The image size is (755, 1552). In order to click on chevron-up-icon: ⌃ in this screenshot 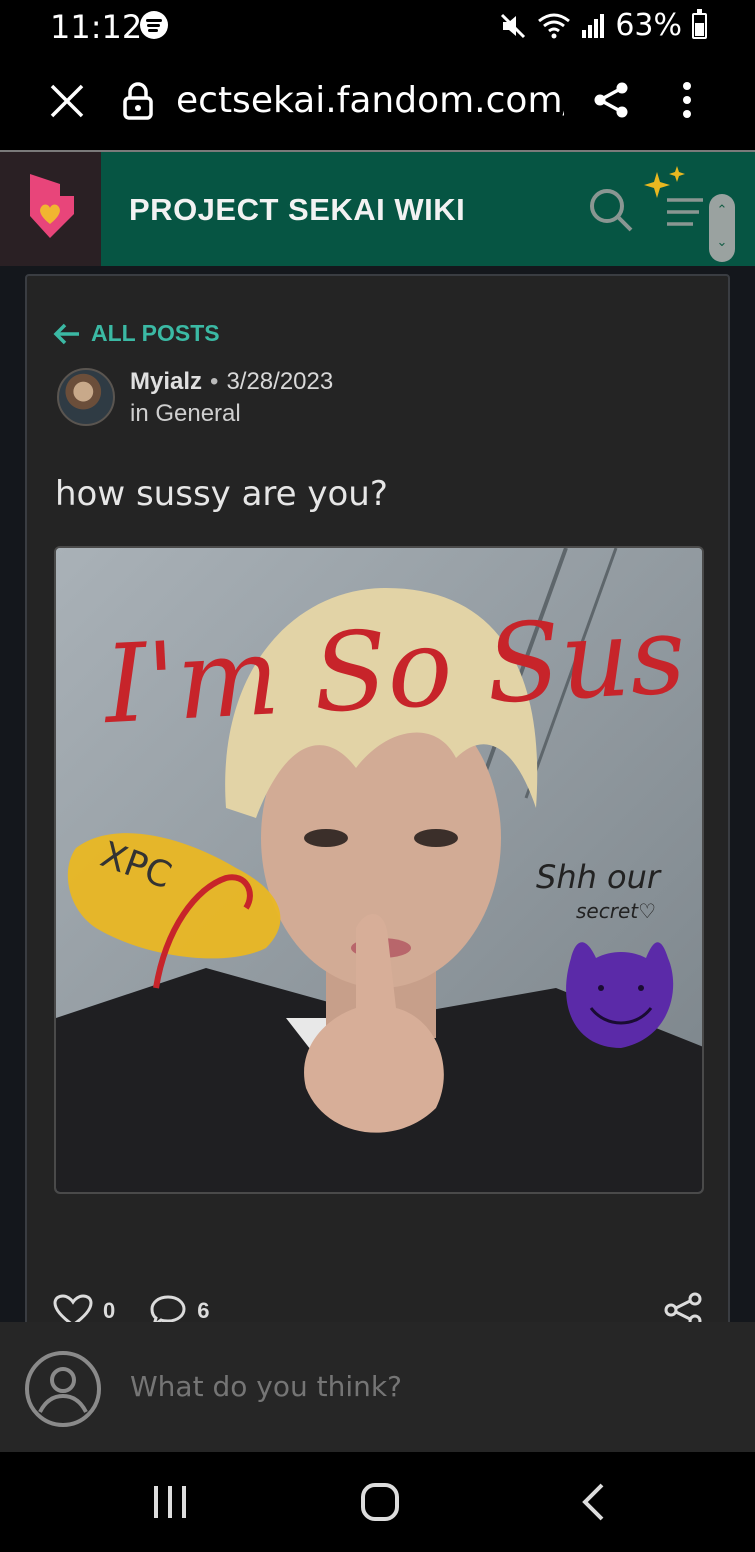, I will do `click(722, 209)`.